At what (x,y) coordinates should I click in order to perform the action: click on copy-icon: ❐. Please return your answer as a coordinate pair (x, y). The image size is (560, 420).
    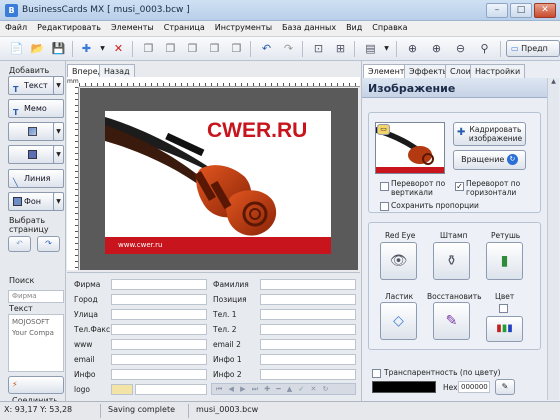
    Looking at the image, I should click on (148, 48).